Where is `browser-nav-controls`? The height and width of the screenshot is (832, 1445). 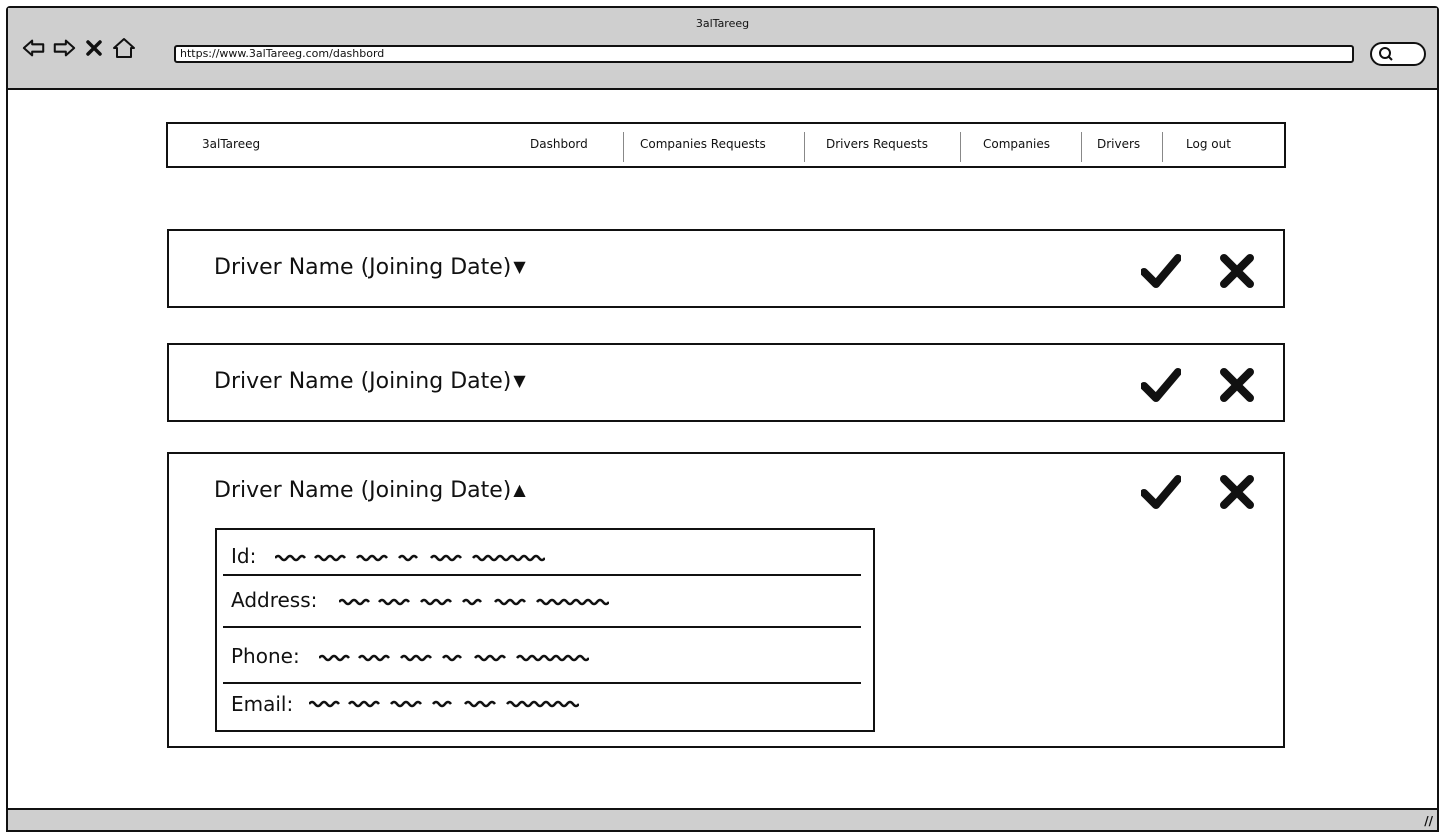
browser-nav-controls is located at coordinates (79, 48).